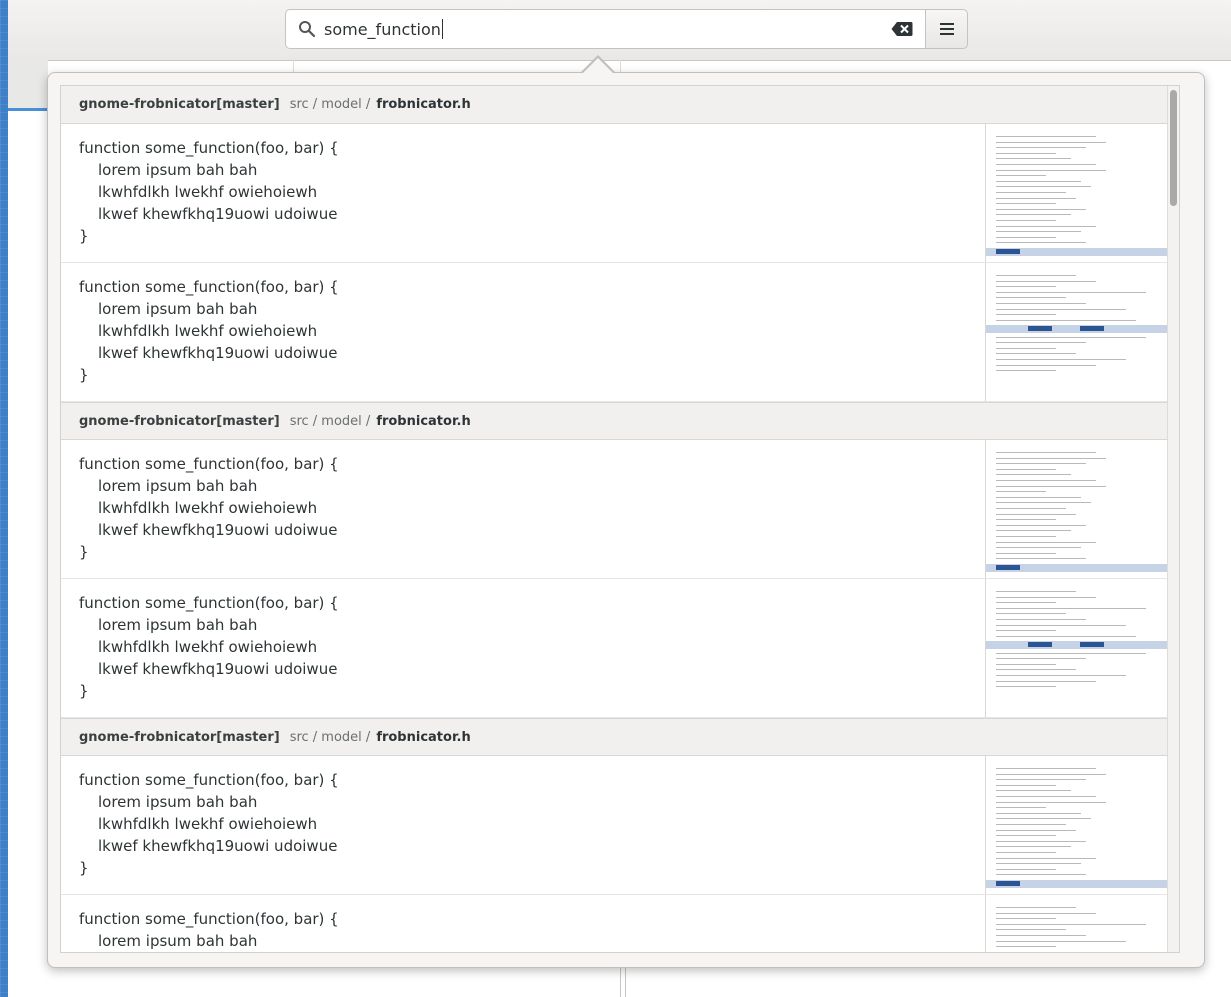  I want to click on results-scrollbar, so click(1173, 519).